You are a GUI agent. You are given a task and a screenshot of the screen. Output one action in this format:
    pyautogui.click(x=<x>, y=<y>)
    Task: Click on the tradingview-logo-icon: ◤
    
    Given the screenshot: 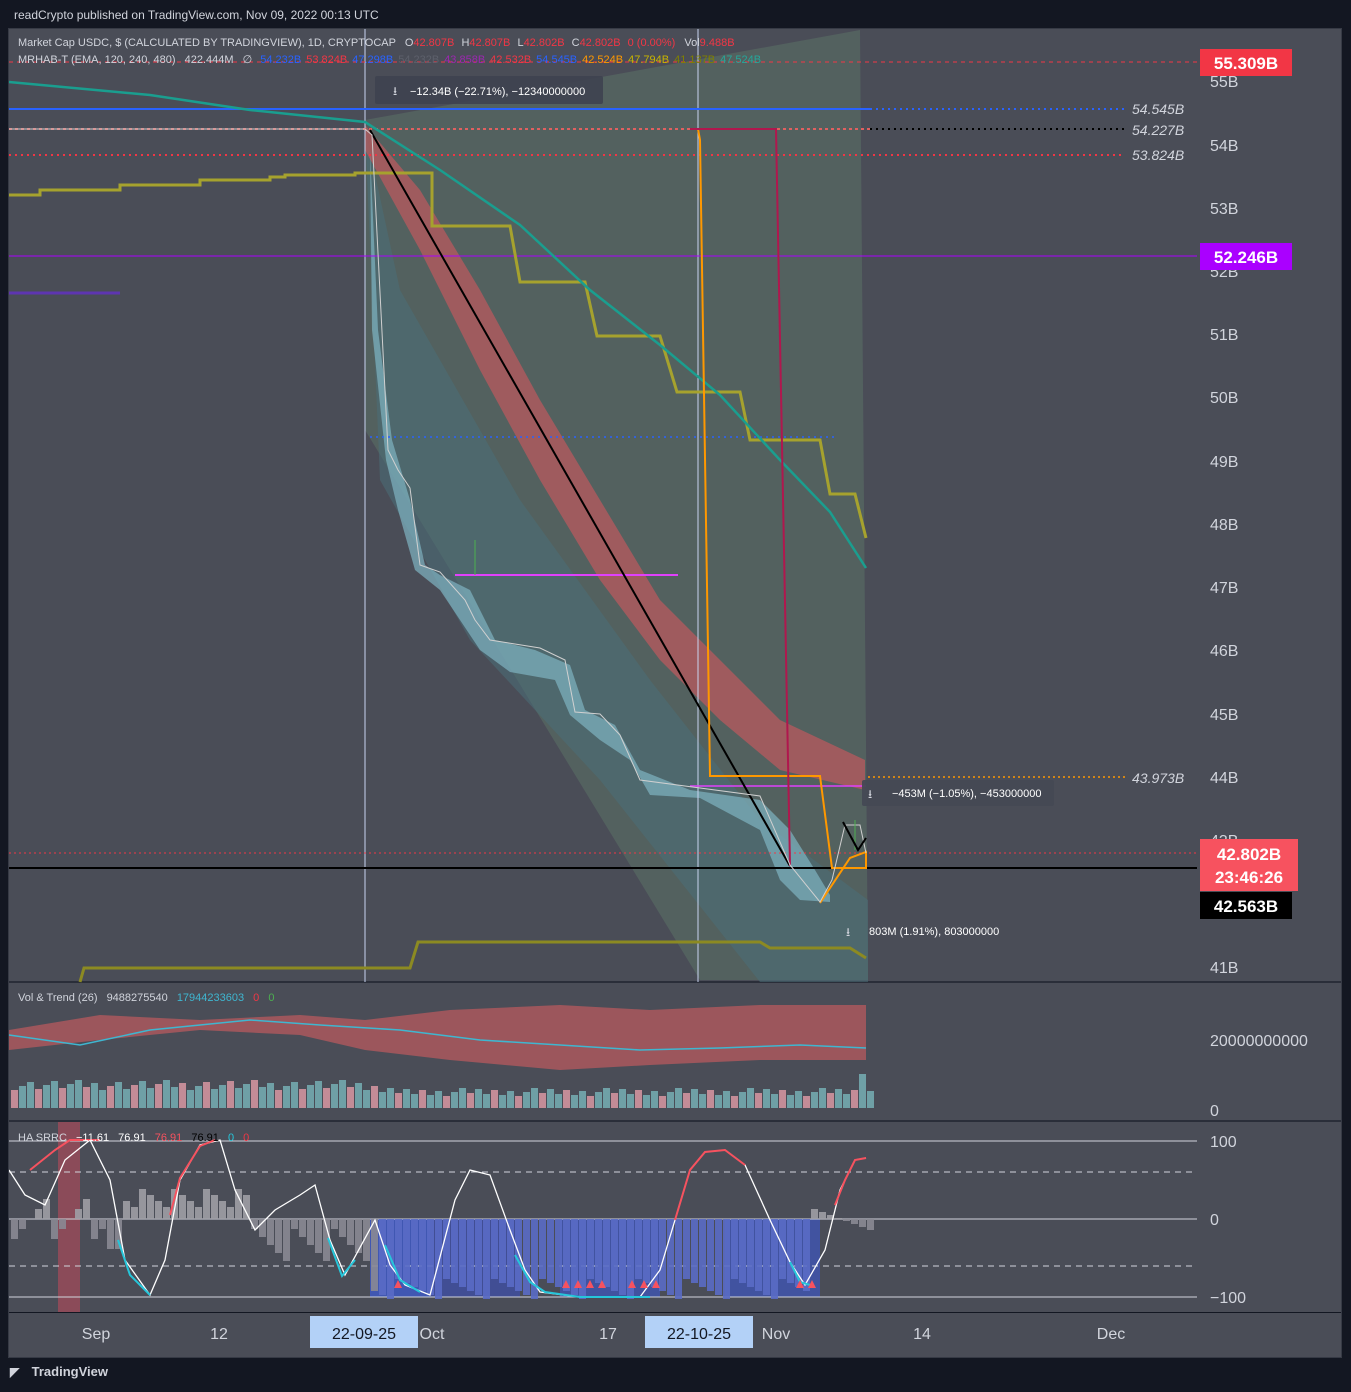 What is the action you would take?
    pyautogui.click(x=15, y=1372)
    